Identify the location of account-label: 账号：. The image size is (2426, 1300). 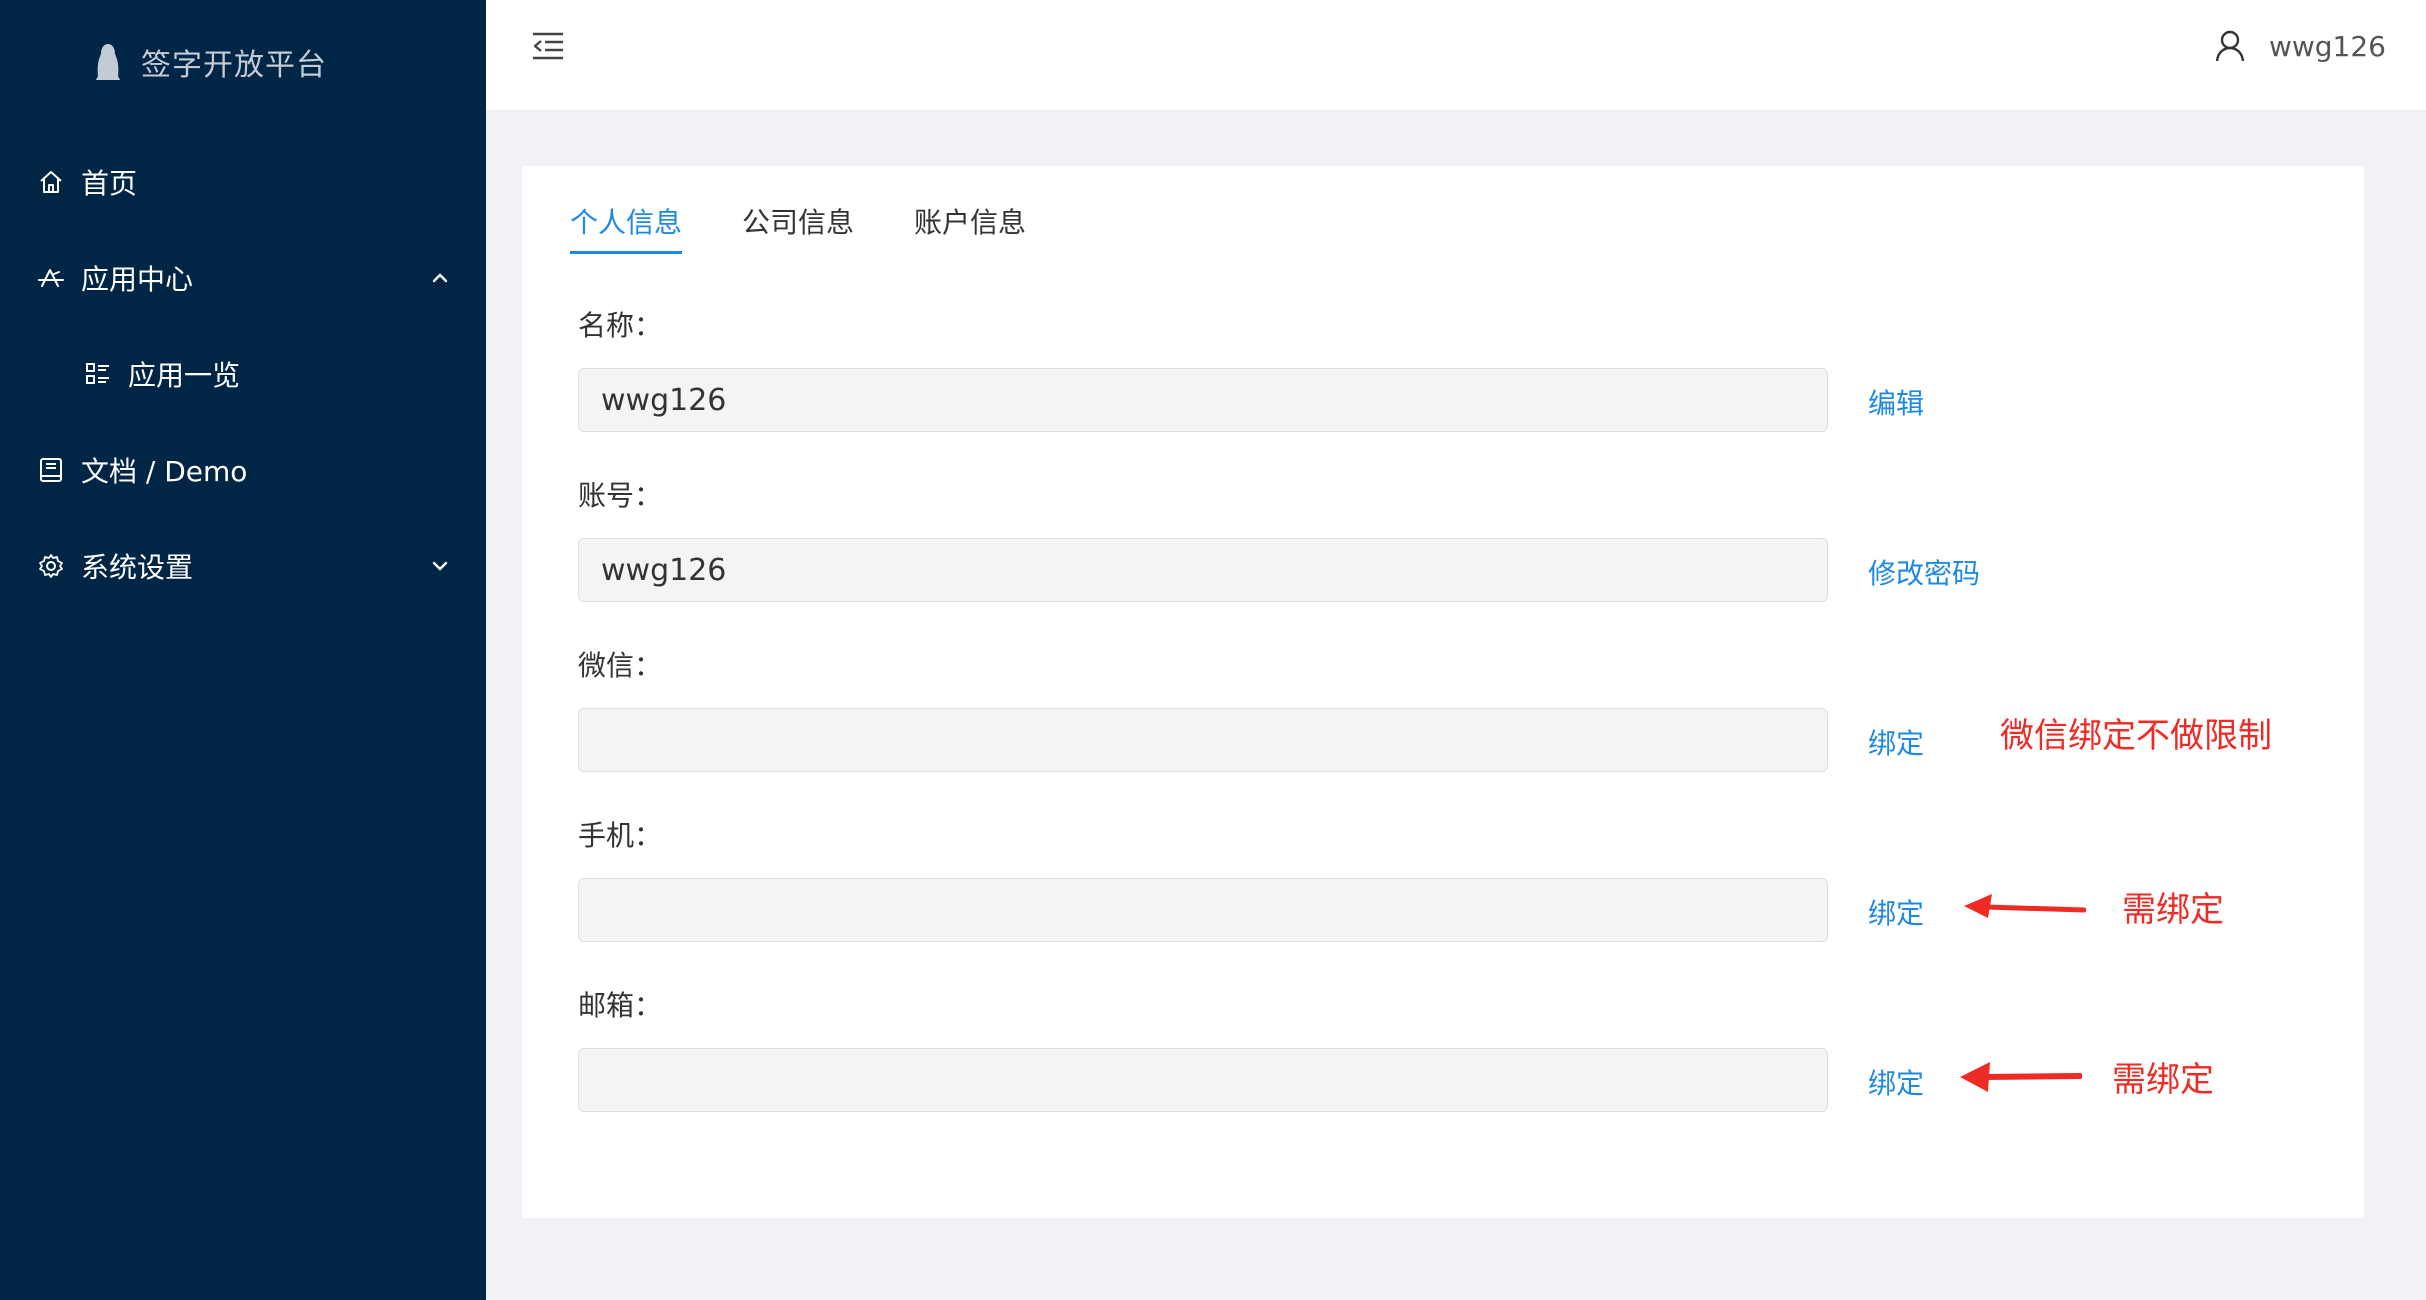
(620, 495).